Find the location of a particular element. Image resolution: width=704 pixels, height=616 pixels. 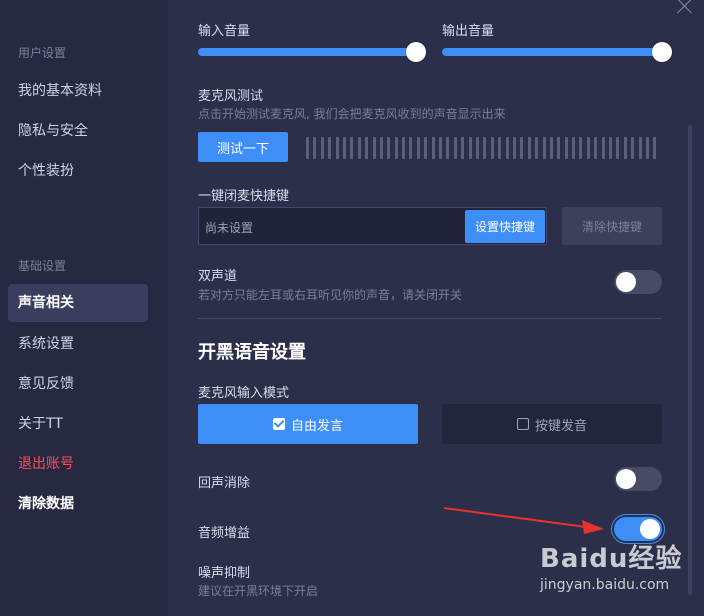

watermark-brand: Baidu经验 is located at coordinates (611, 559).